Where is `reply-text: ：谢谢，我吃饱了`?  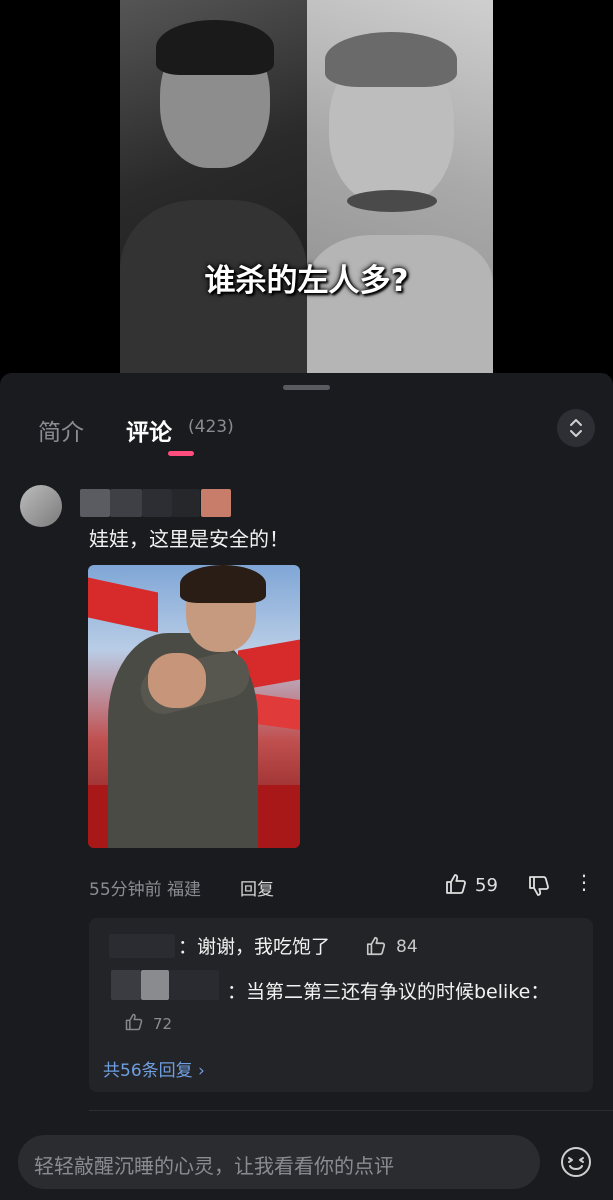
reply-text: ：谢谢，我吃饱了 is located at coordinates (254, 947).